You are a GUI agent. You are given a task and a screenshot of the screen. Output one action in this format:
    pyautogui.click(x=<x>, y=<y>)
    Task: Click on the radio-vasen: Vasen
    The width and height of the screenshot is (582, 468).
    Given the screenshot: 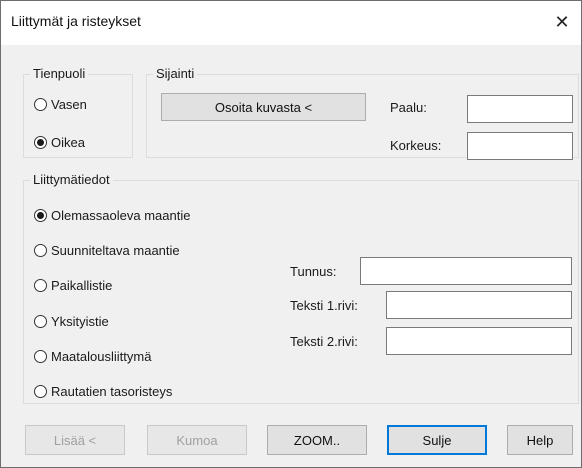 What is the action you would take?
    pyautogui.click(x=60, y=104)
    